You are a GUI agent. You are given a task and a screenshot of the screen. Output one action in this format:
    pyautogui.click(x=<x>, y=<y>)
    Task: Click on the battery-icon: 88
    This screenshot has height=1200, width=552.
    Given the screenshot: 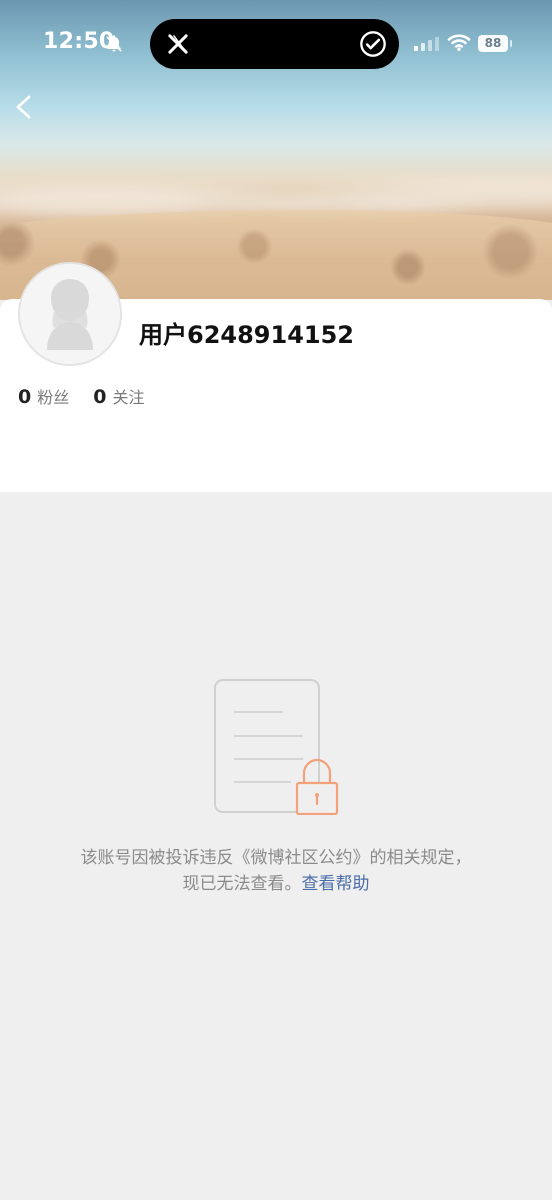 What is the action you would take?
    pyautogui.click(x=493, y=43)
    